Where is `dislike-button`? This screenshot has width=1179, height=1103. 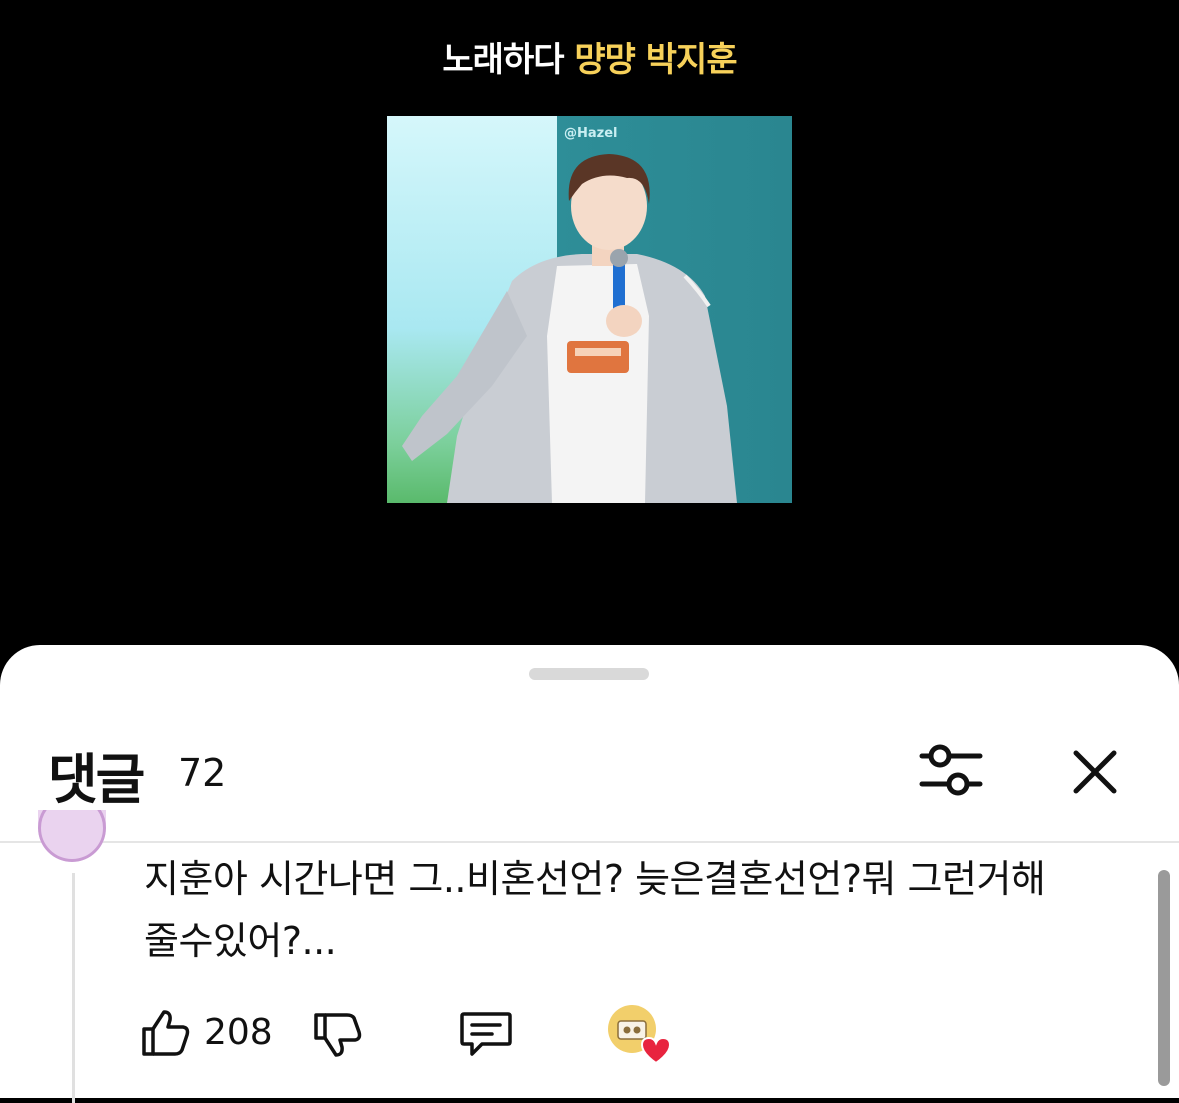
dislike-button is located at coordinates (338, 1035).